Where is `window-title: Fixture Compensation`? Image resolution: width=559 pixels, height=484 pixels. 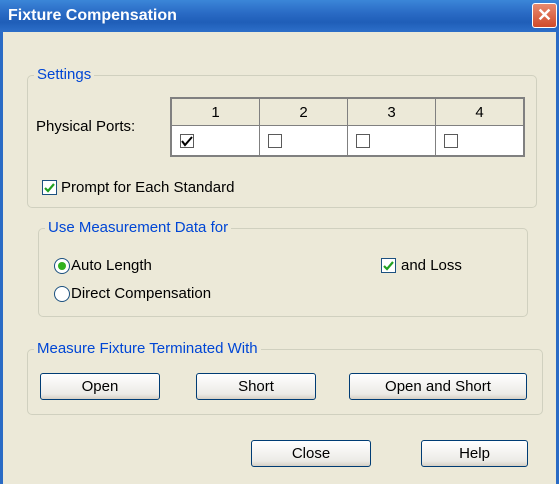 window-title: Fixture Compensation is located at coordinates (92, 15).